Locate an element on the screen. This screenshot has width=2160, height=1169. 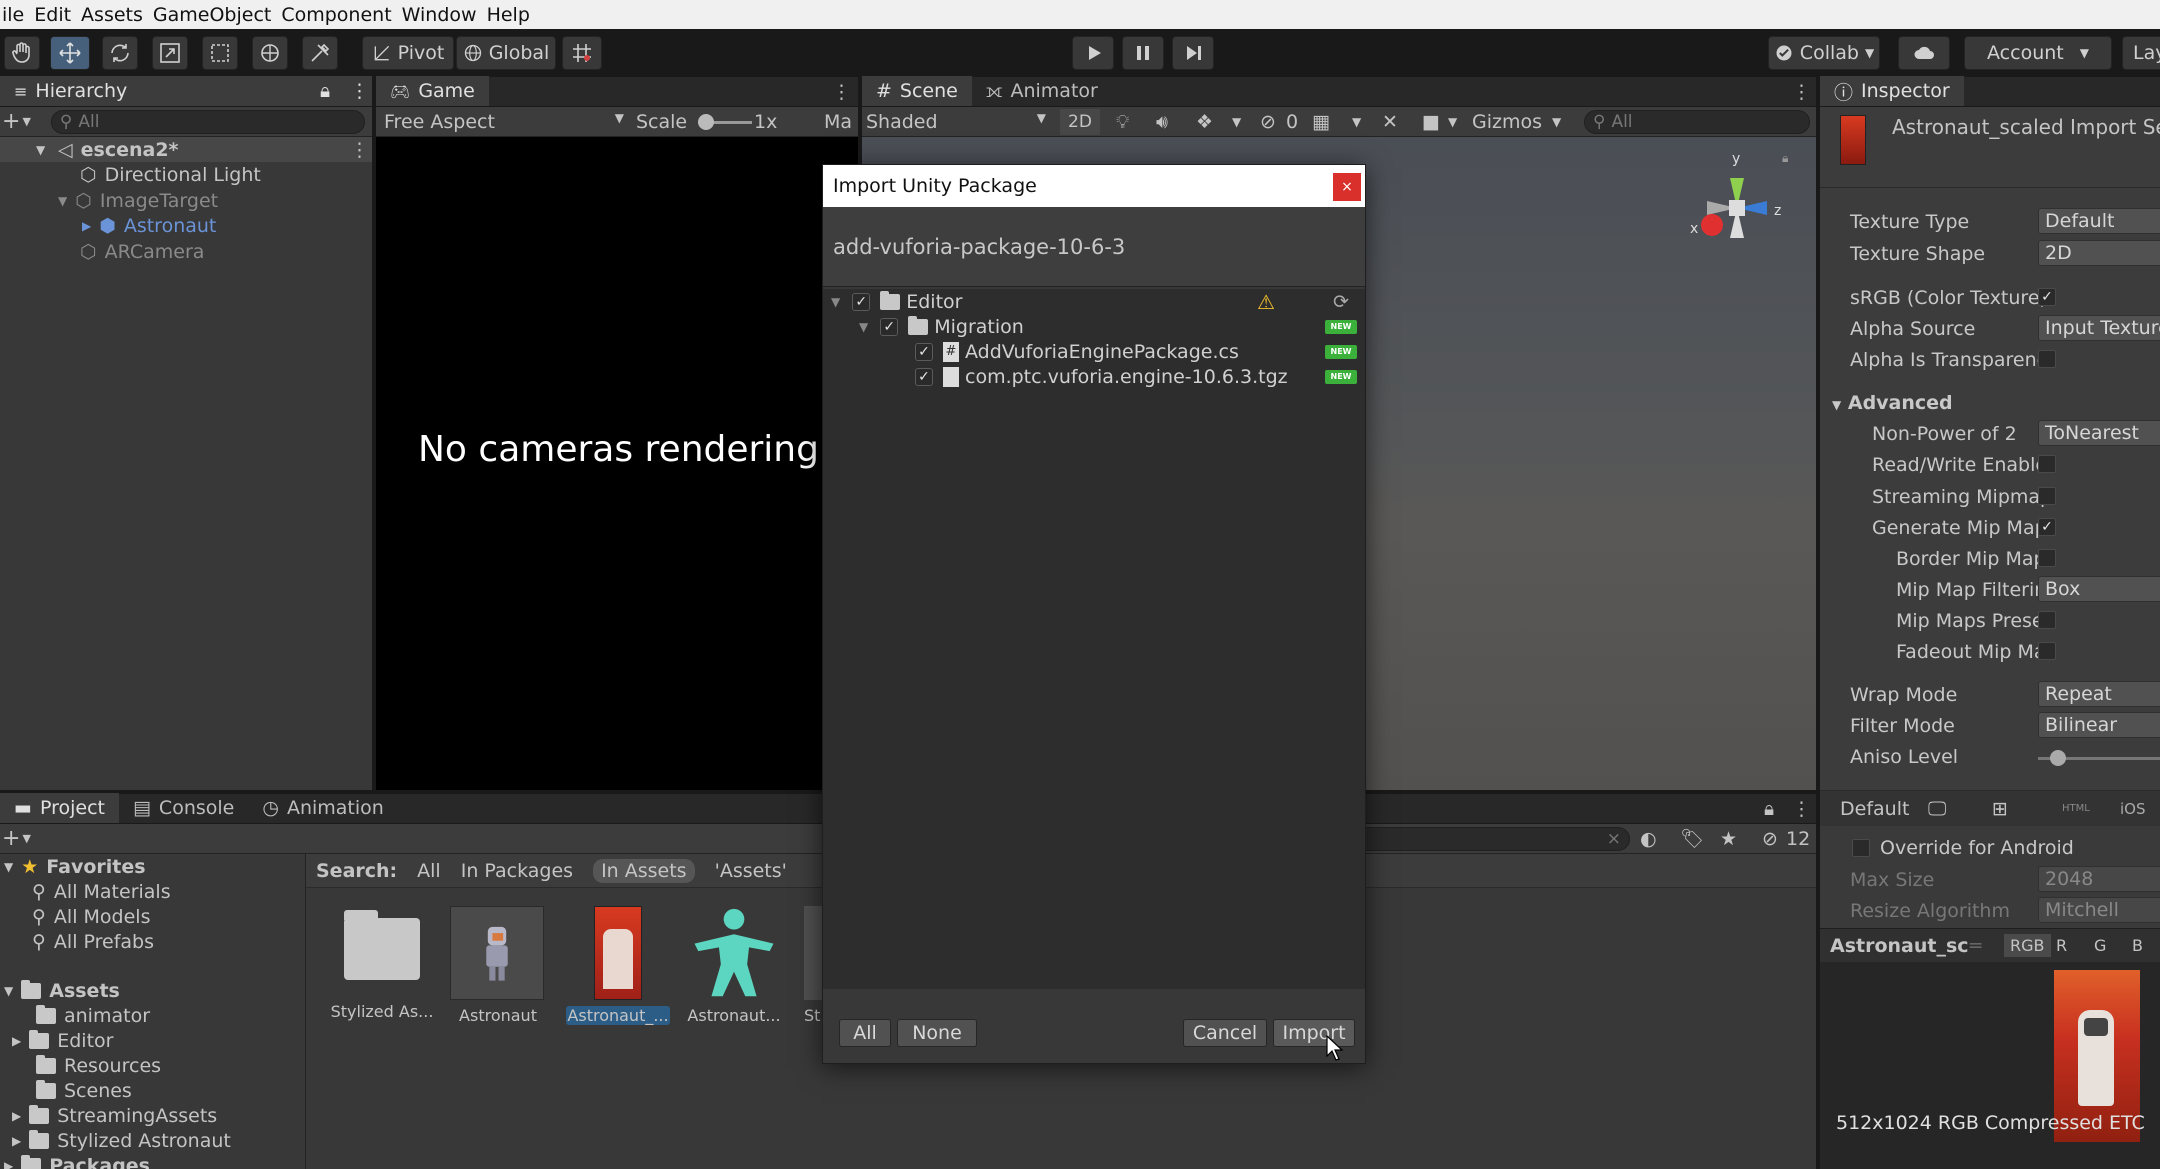
pause-button is located at coordinates (1143, 53).